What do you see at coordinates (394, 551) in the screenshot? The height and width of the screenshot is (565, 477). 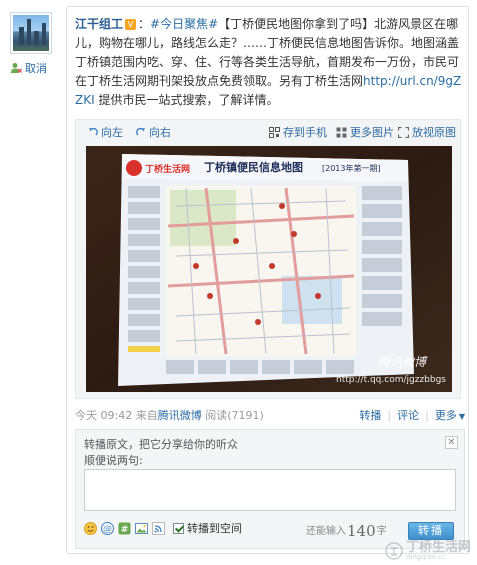 I see `watermark-logo-icon` at bounding box center [394, 551].